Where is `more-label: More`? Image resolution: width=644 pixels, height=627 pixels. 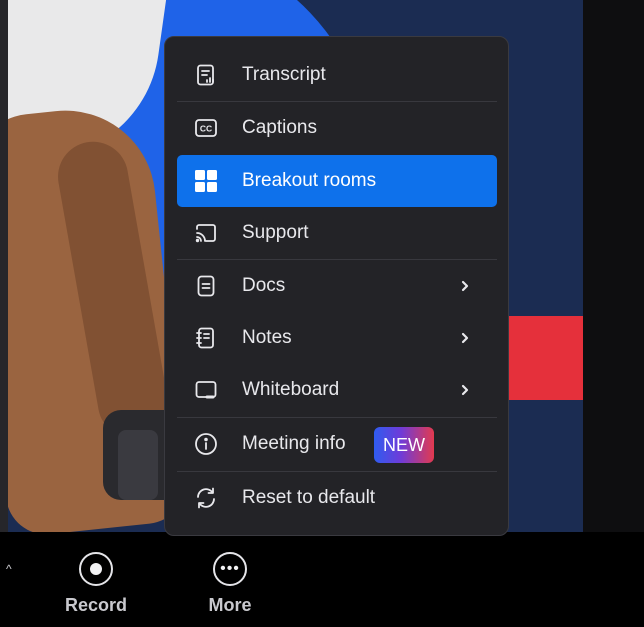 more-label: More is located at coordinates (230, 605).